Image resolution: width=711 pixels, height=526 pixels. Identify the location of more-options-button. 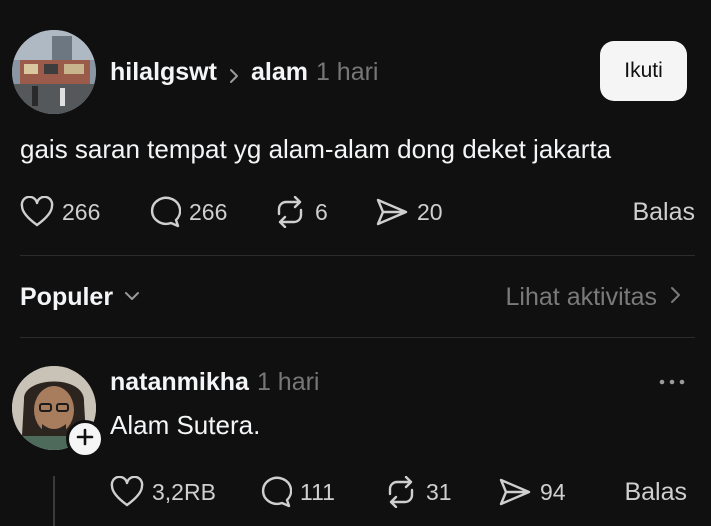
(672, 382).